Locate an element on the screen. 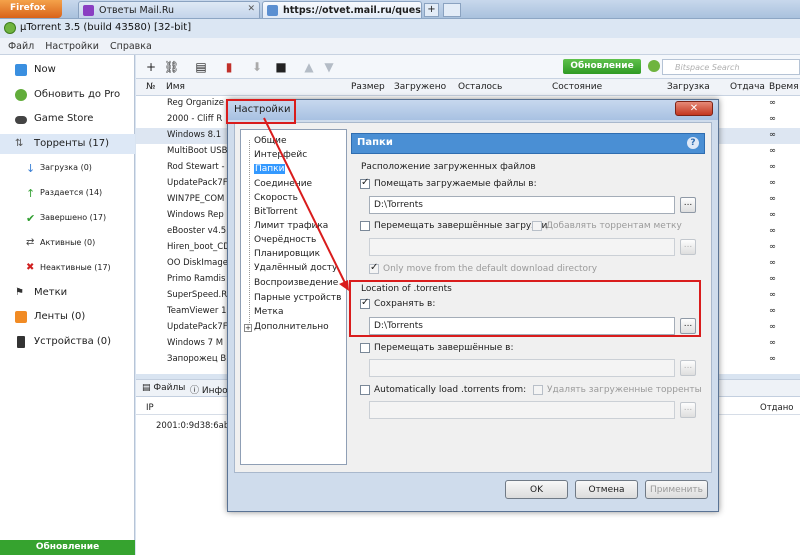 The image size is (800, 555). annotation-arrows is located at coordinates (306, 204).